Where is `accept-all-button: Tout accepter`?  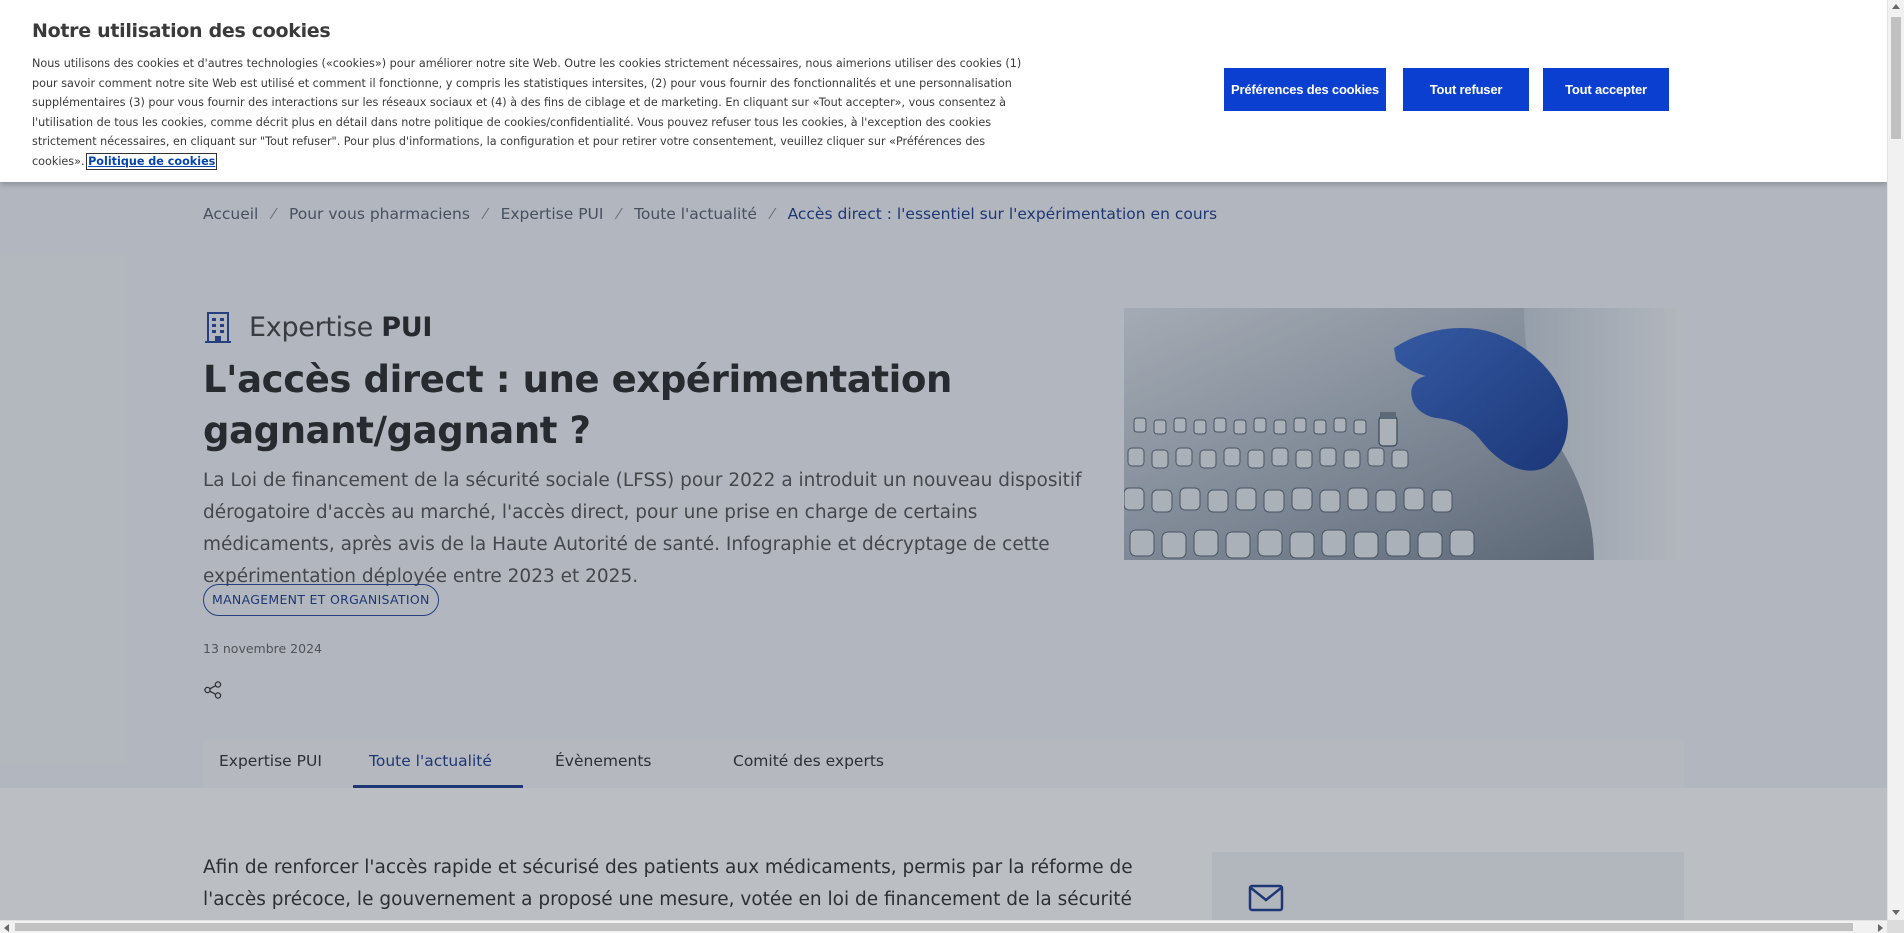
accept-all-button: Tout accepter is located at coordinates (1606, 89).